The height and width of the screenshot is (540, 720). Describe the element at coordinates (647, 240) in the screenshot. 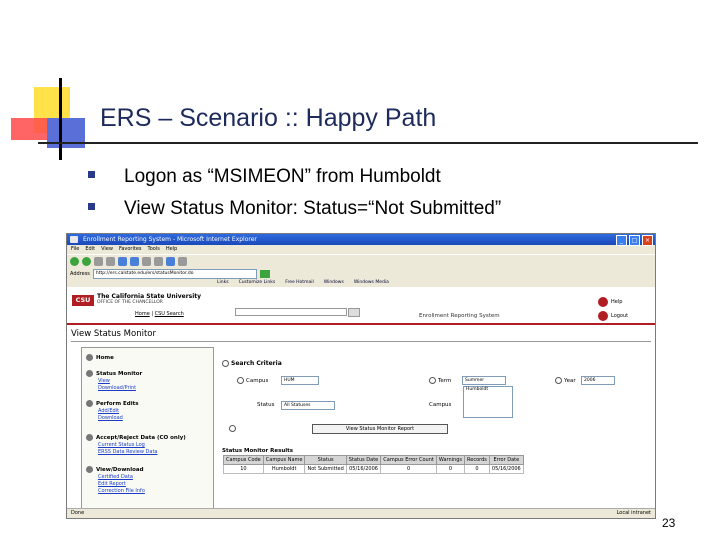

I see `close-icon: ×` at that location.